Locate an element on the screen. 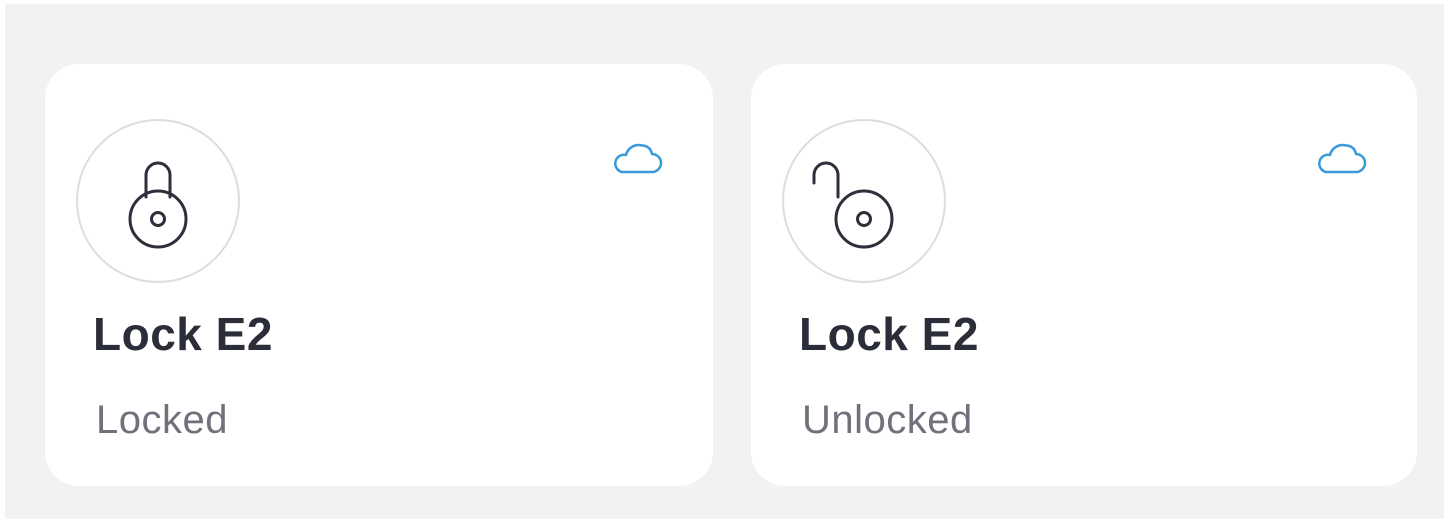  padlock-open-icon is located at coordinates (853, 205).